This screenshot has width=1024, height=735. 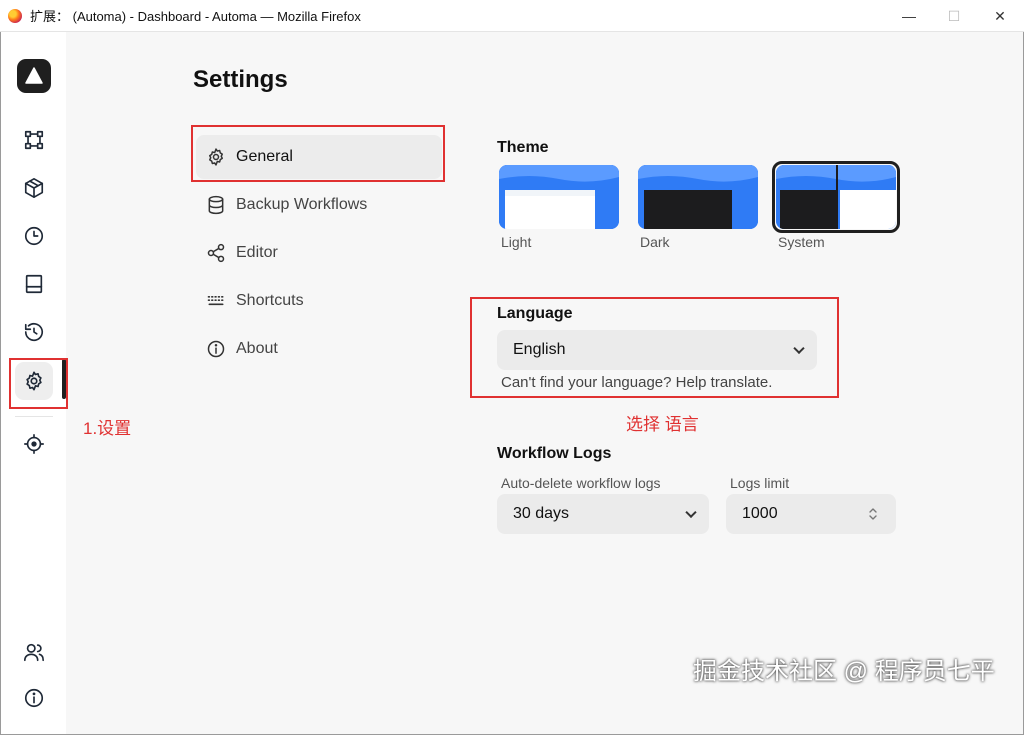 What do you see at coordinates (318, 153) in the screenshot?
I see `general-annotation-box` at bounding box center [318, 153].